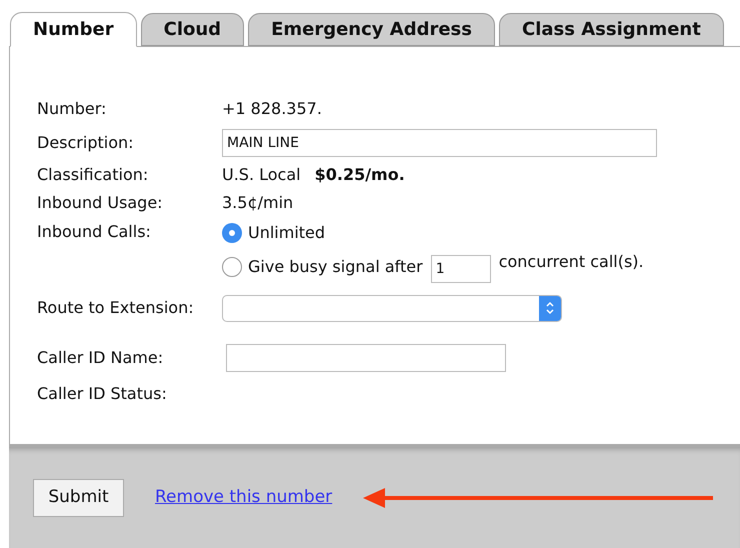 The image size is (740, 548). What do you see at coordinates (116, 308) in the screenshot?
I see `field-label: Route to Extension:` at bounding box center [116, 308].